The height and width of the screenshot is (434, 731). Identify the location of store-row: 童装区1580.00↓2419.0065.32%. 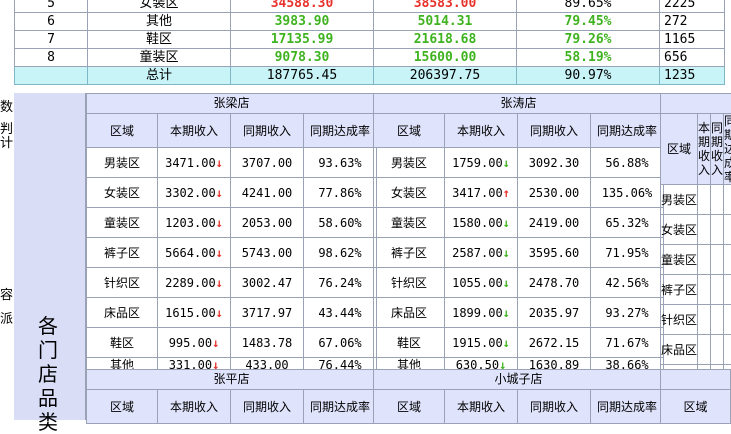
(519, 223).